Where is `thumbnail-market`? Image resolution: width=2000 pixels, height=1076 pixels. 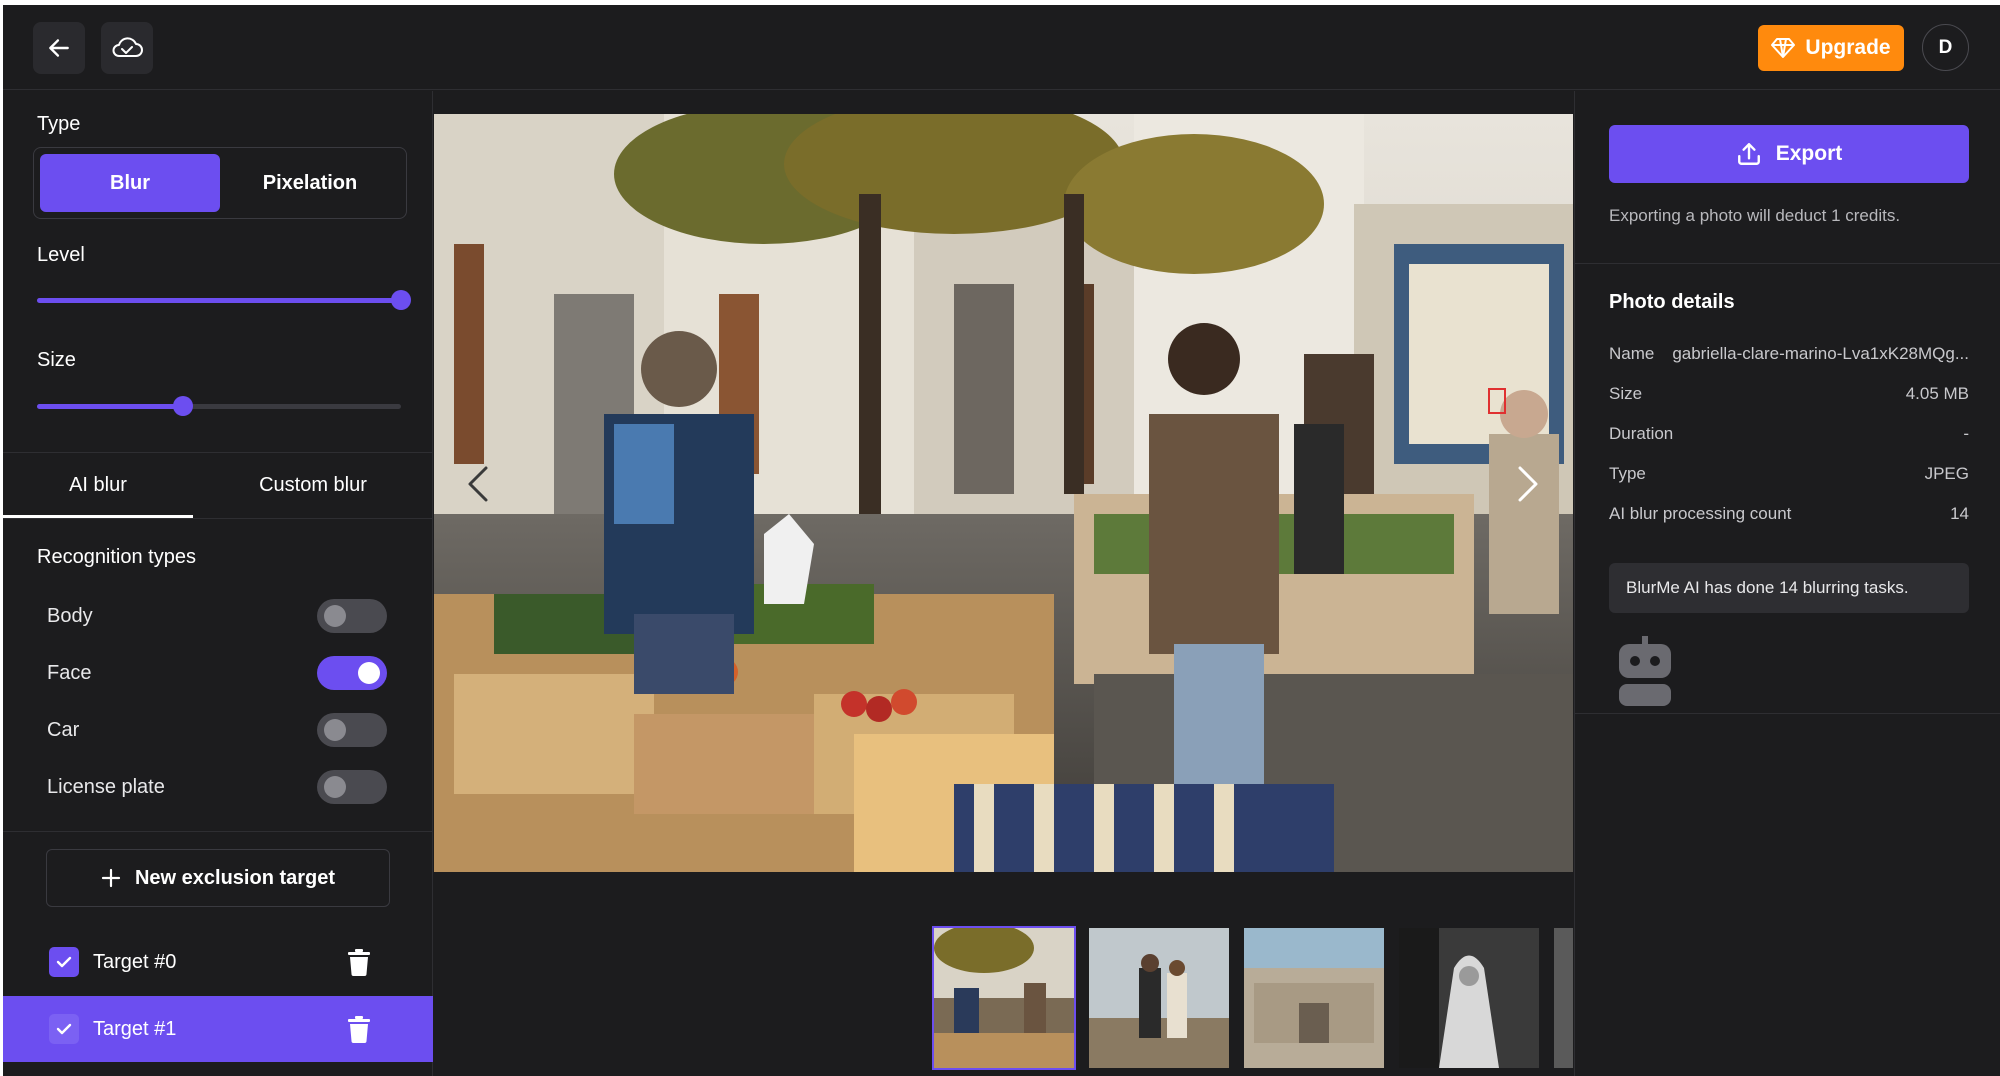 thumbnail-market is located at coordinates (1004, 998).